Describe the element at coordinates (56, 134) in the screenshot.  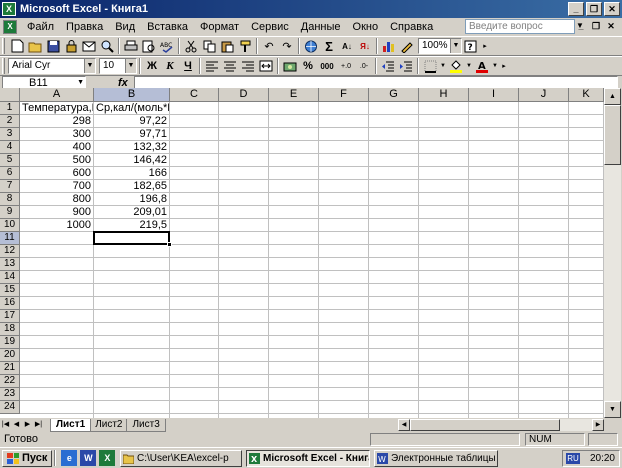
I see `cell-A3: 300` at that location.